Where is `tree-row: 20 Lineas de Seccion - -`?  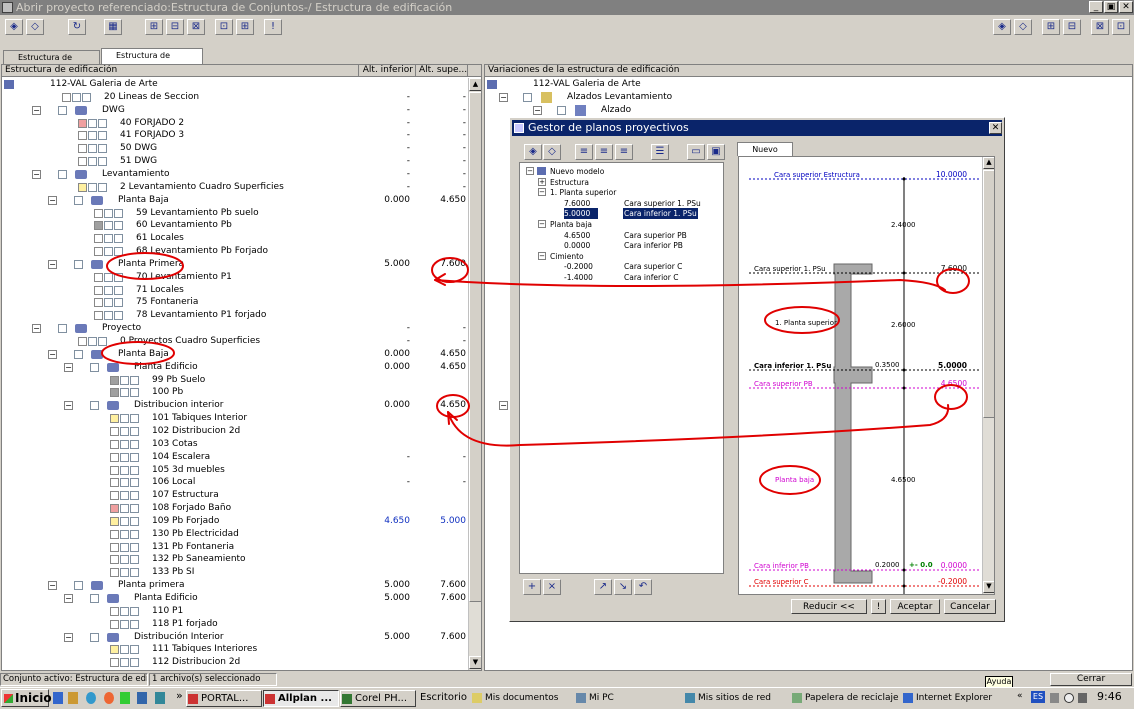
tree-row: 20 Lineas de Seccion - - is located at coordinates (235, 97).